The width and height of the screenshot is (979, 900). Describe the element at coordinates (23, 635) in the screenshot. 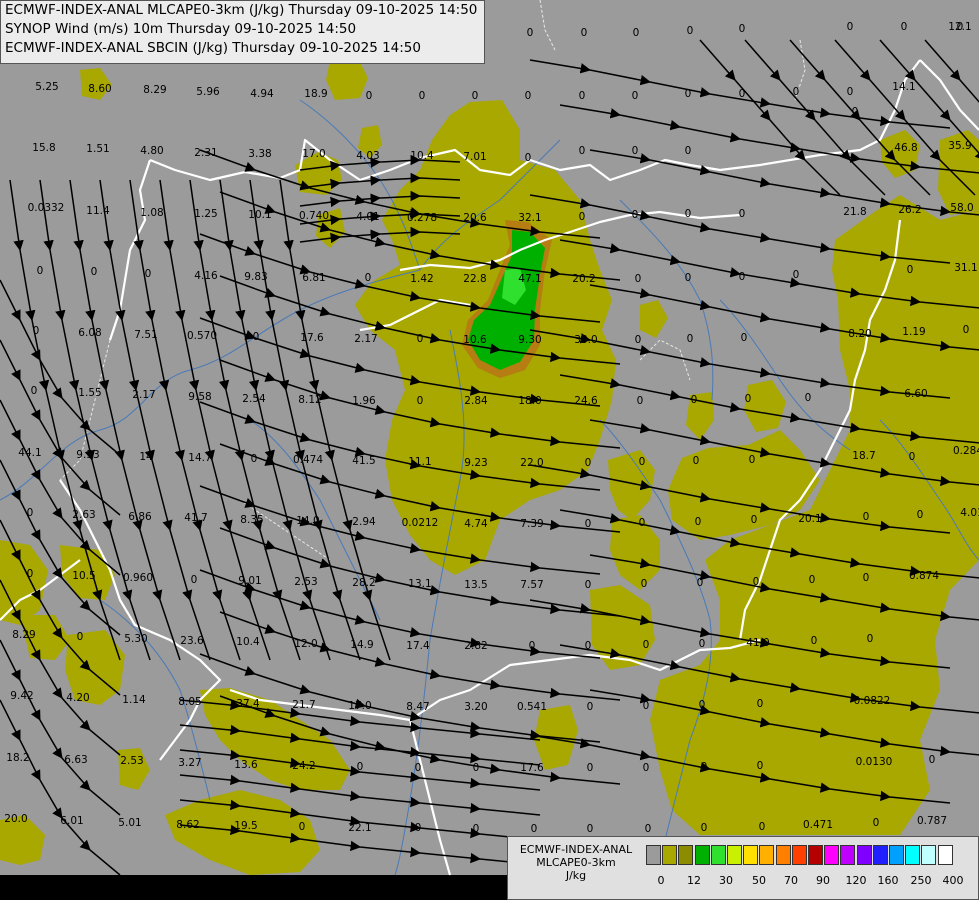

I see `station-value: 8.29` at that location.